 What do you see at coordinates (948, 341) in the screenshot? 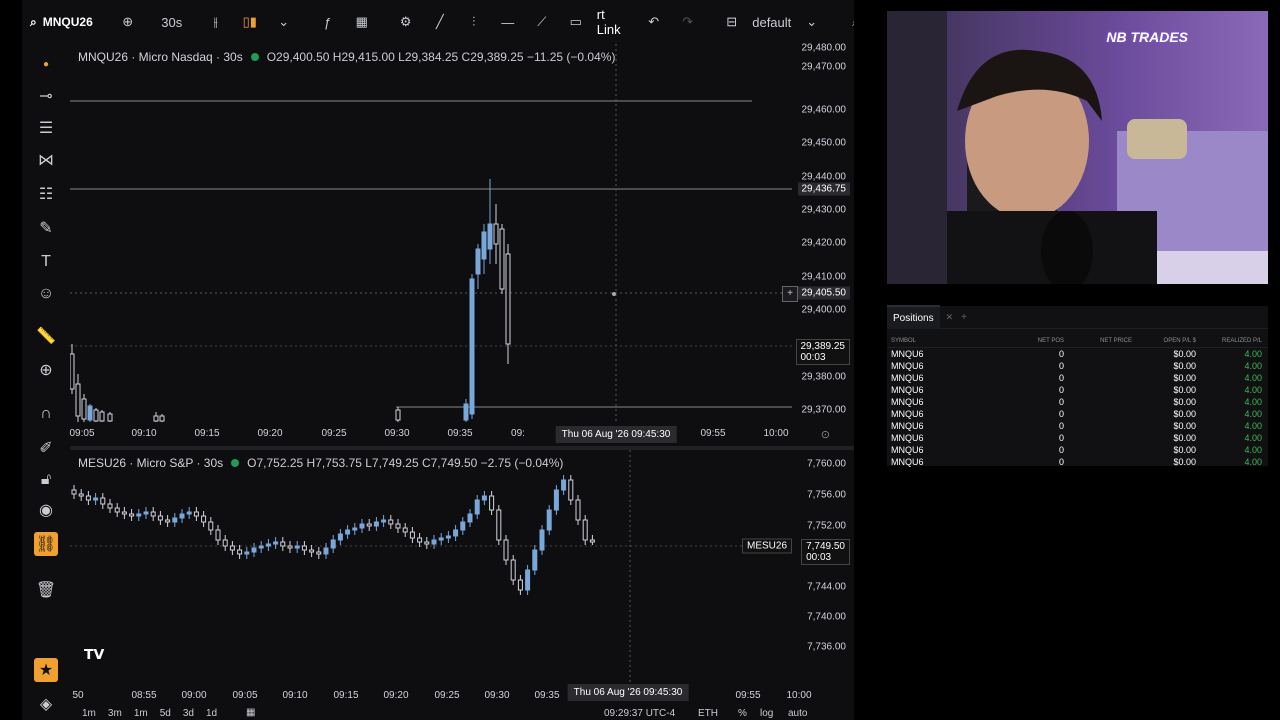
I see `col-symbol: SYMBOL` at bounding box center [948, 341].